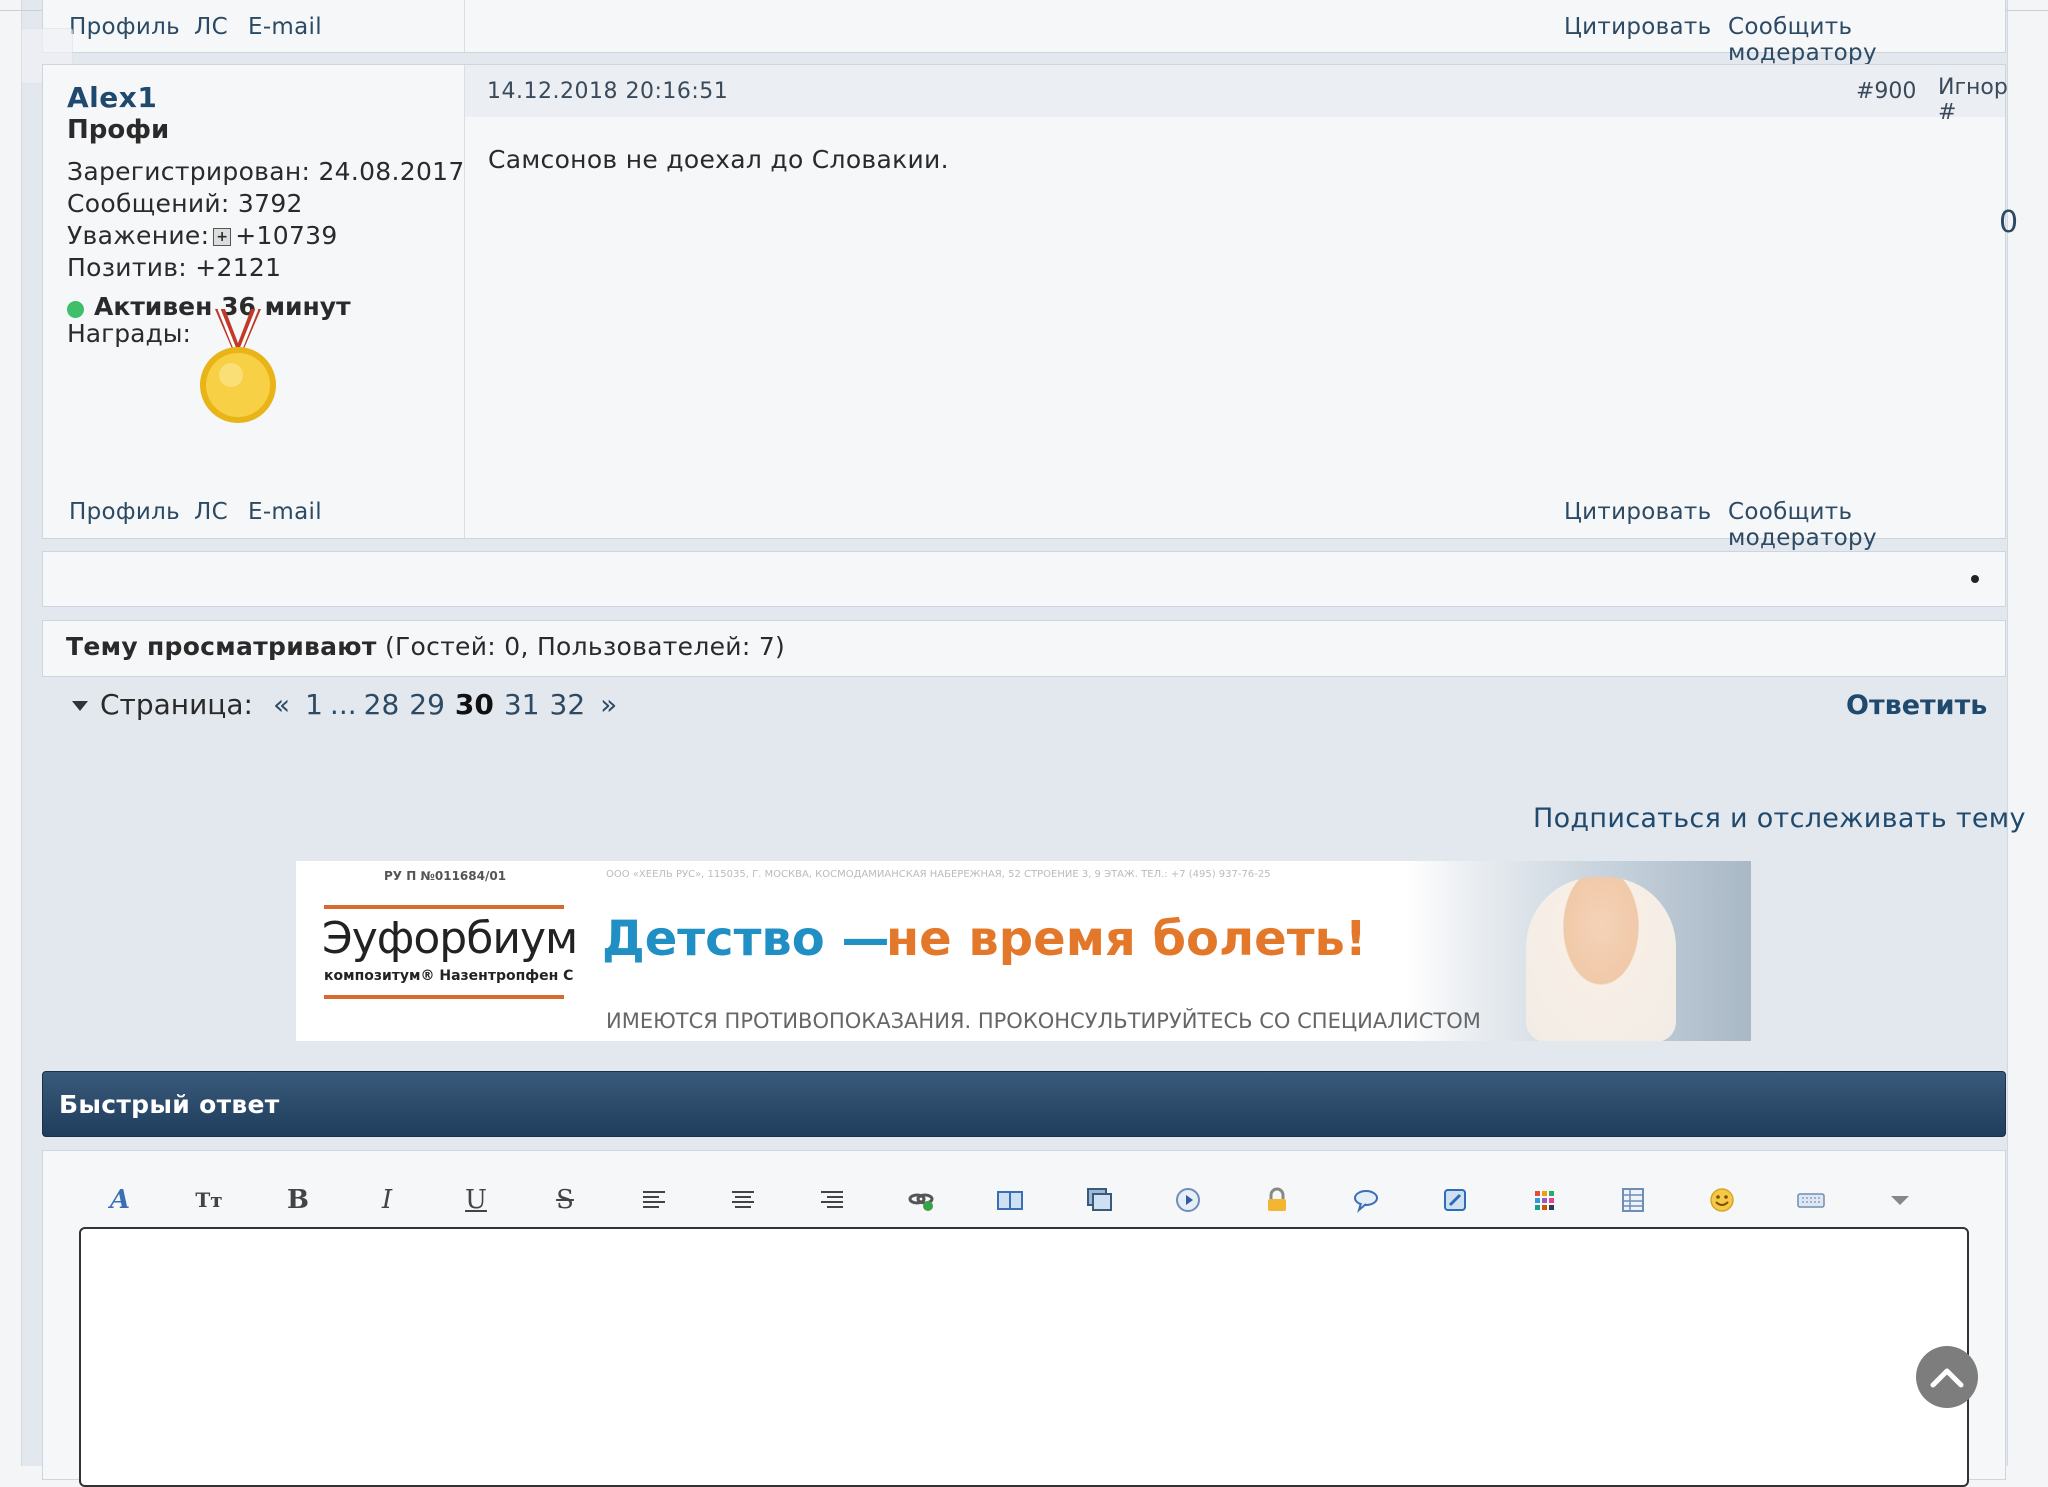 This screenshot has width=2048, height=1487. I want to click on ad-brand-subtitle: композитум® Назентропфен С, so click(449, 976).